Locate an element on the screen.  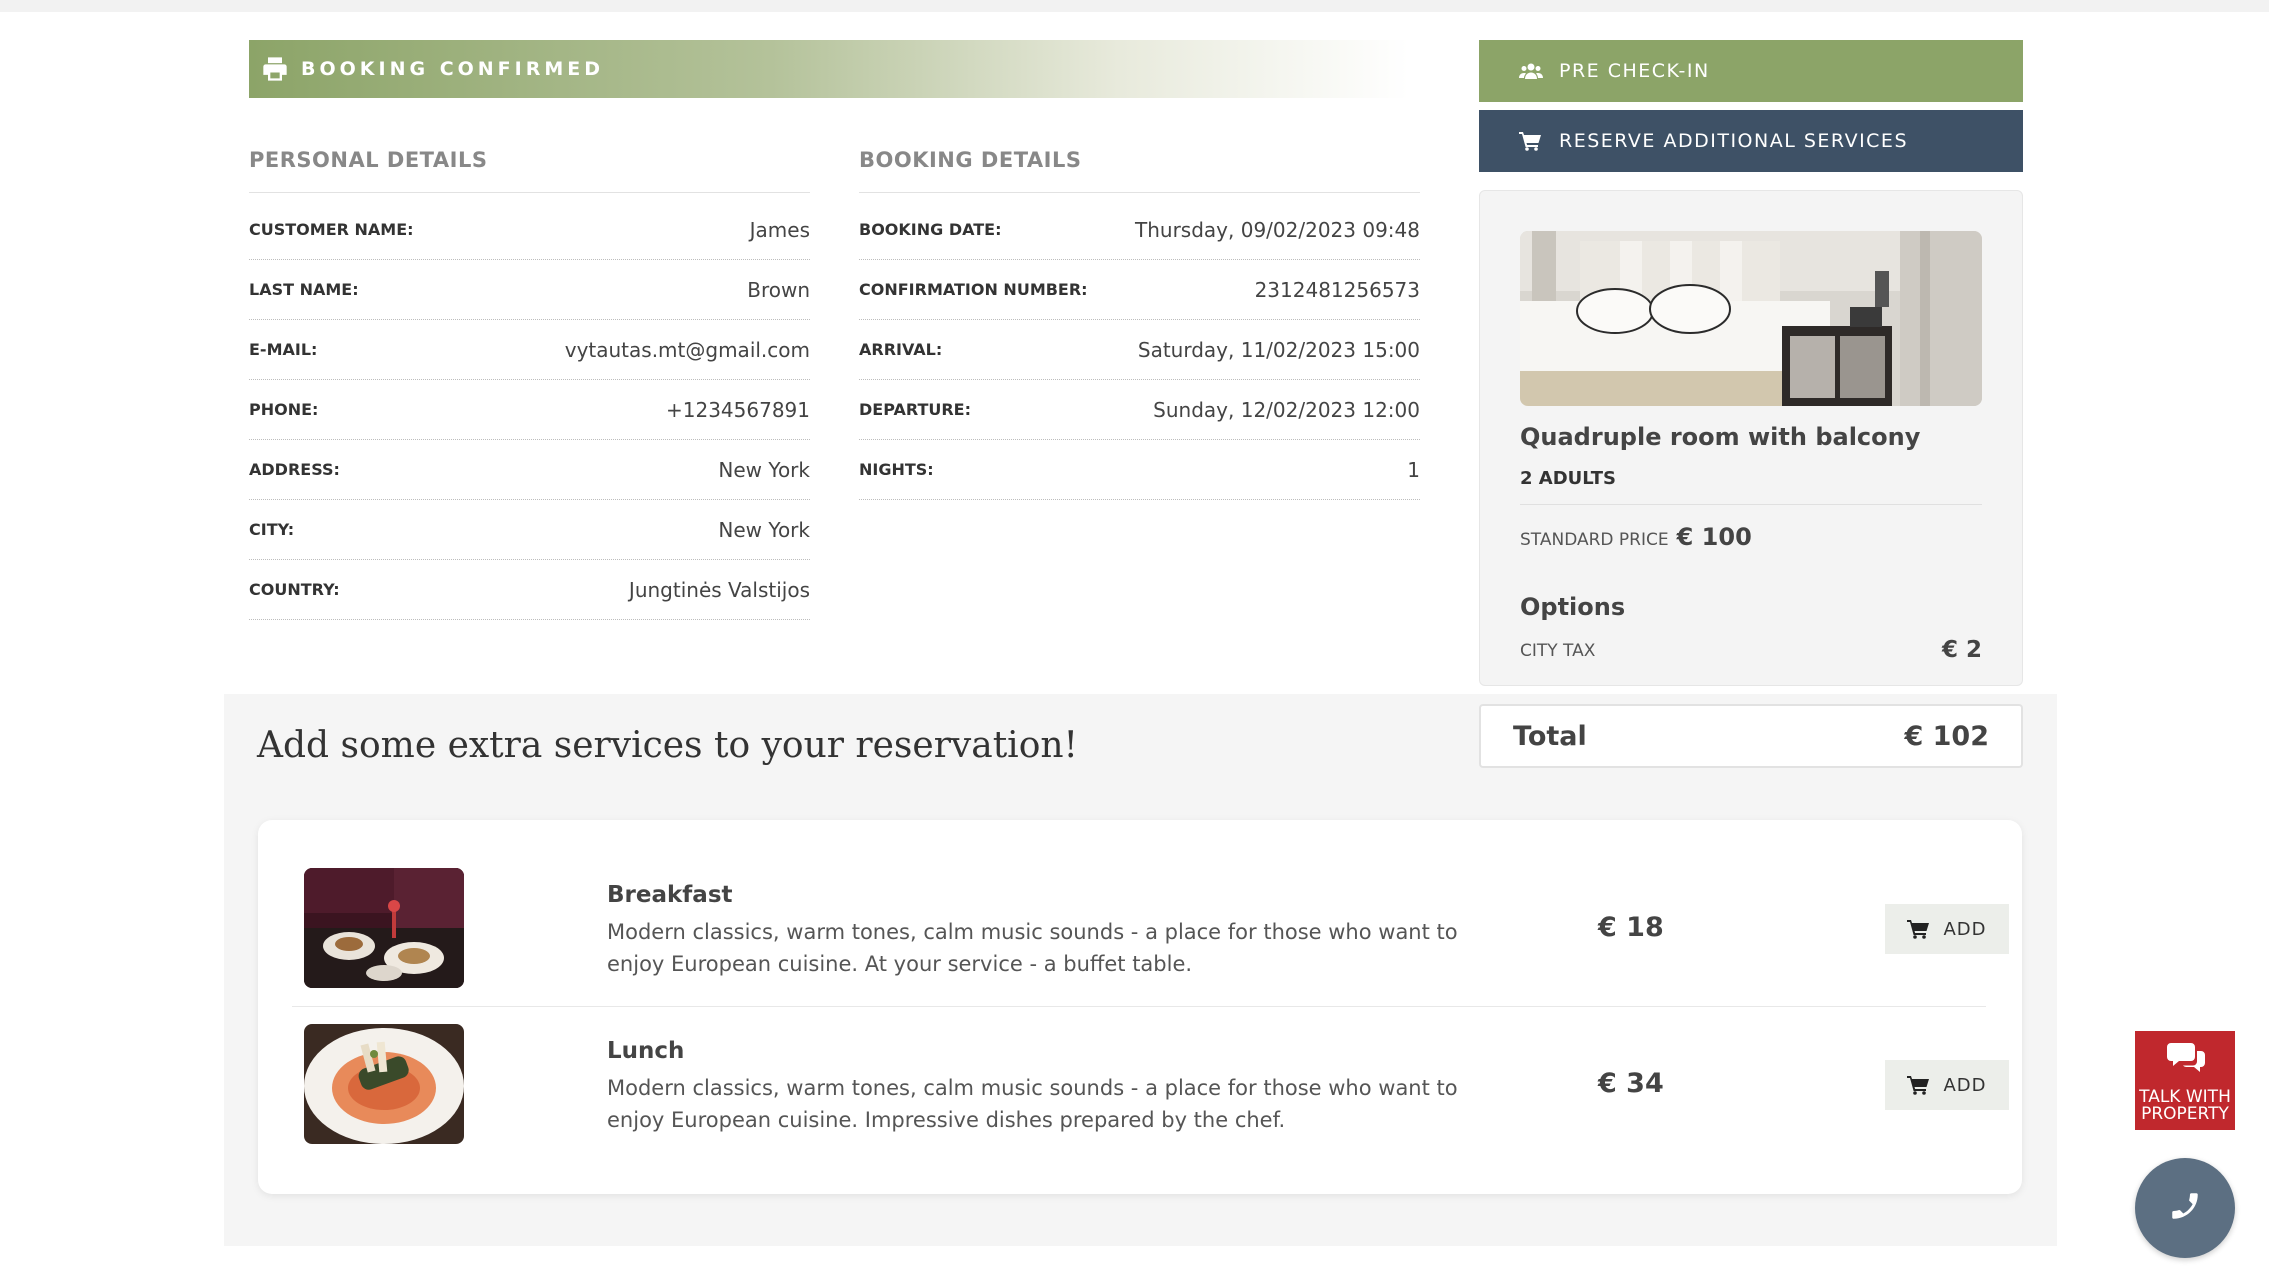
booking-row-nights: NIGHTS: 1 is located at coordinates (1139, 470).